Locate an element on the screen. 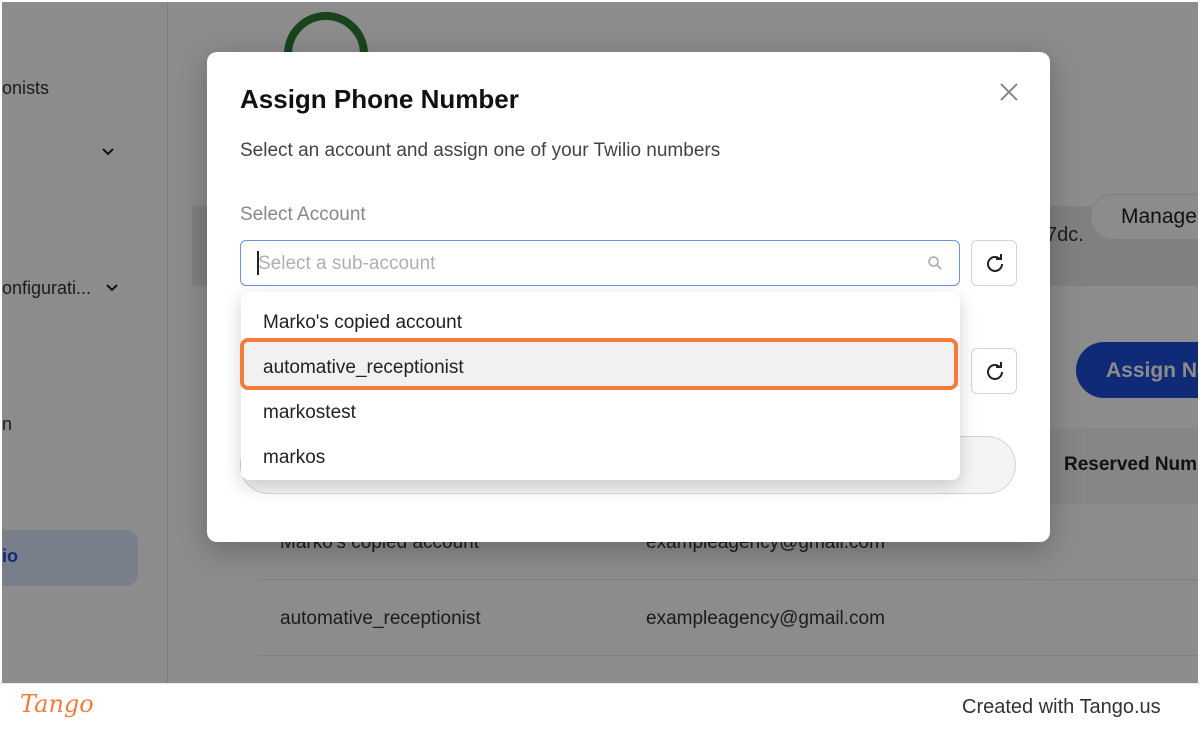 The width and height of the screenshot is (1200, 729). dropdown-option: markos is located at coordinates (600, 453).